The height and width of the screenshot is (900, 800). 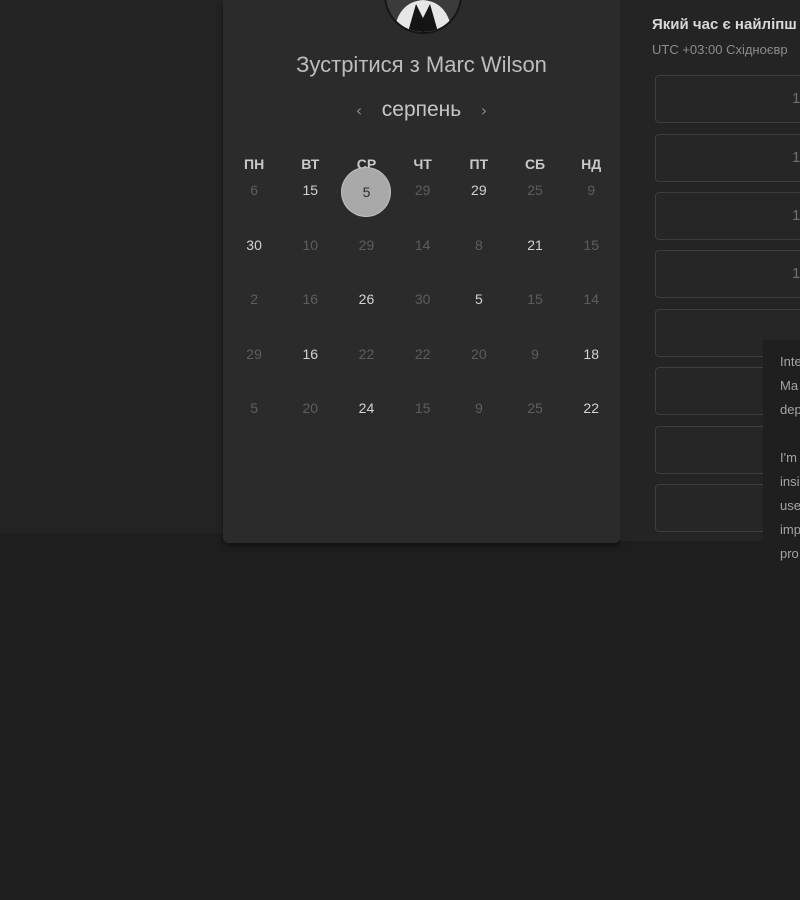 I want to click on weekday-fri: ПТ, so click(x=479, y=164).